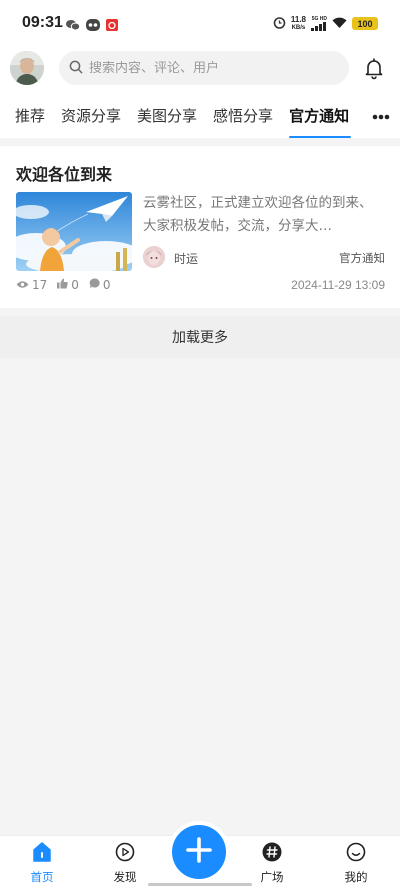 This screenshot has height=889, width=400. What do you see at coordinates (27, 68) in the screenshot?
I see `user-avatar` at bounding box center [27, 68].